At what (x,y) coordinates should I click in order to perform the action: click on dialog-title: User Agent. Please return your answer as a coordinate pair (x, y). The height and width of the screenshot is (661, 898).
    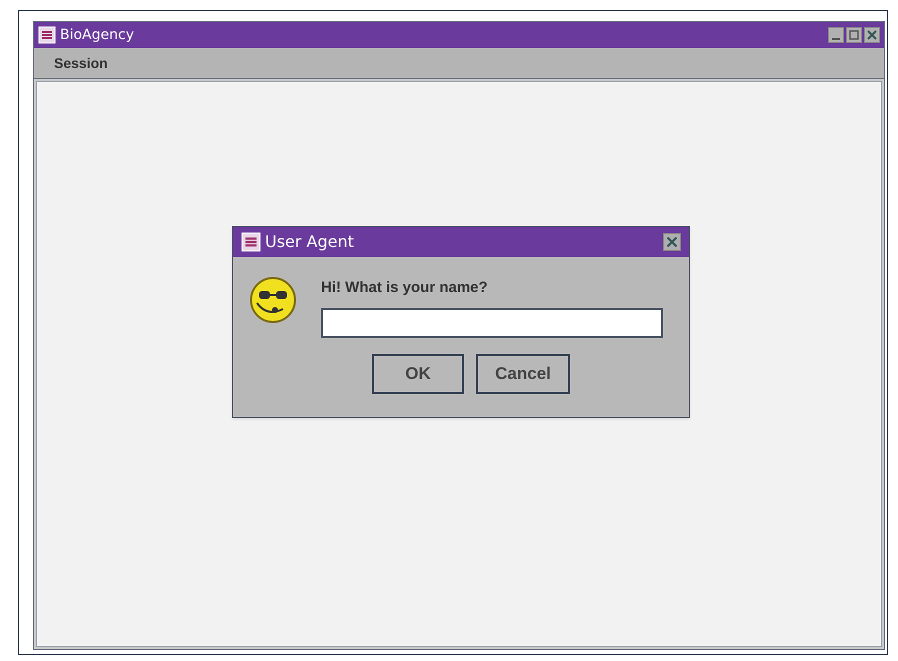
    Looking at the image, I should click on (309, 242).